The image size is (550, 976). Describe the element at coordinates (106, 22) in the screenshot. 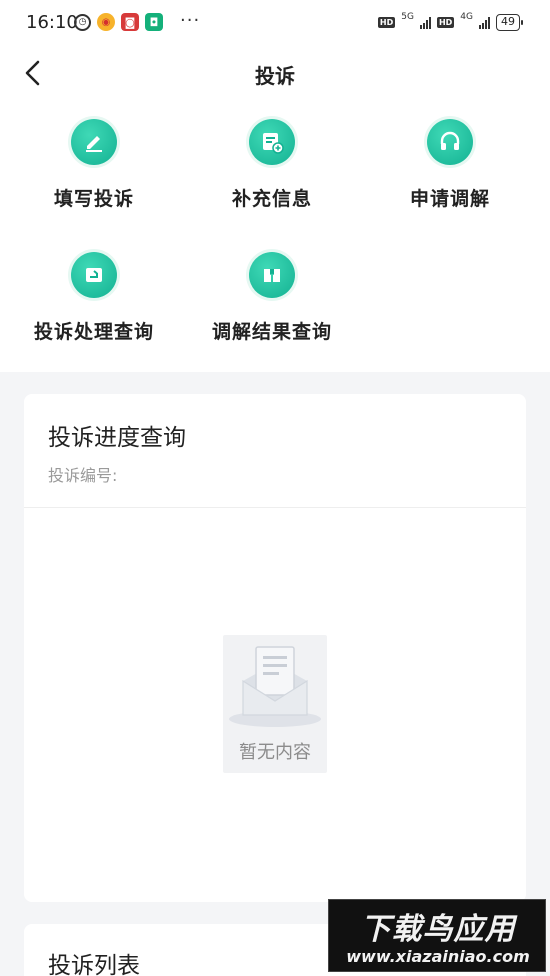

I see `weibo-icon: ◉` at that location.